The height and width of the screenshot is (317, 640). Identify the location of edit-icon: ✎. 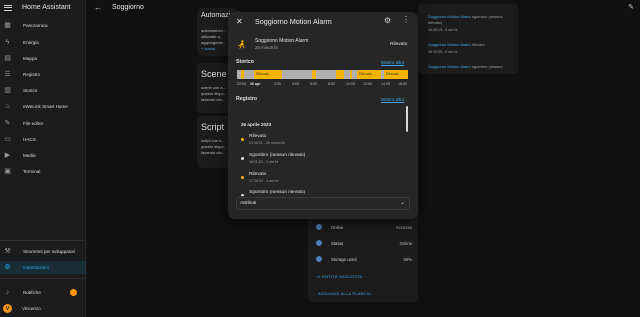
(631, 7).